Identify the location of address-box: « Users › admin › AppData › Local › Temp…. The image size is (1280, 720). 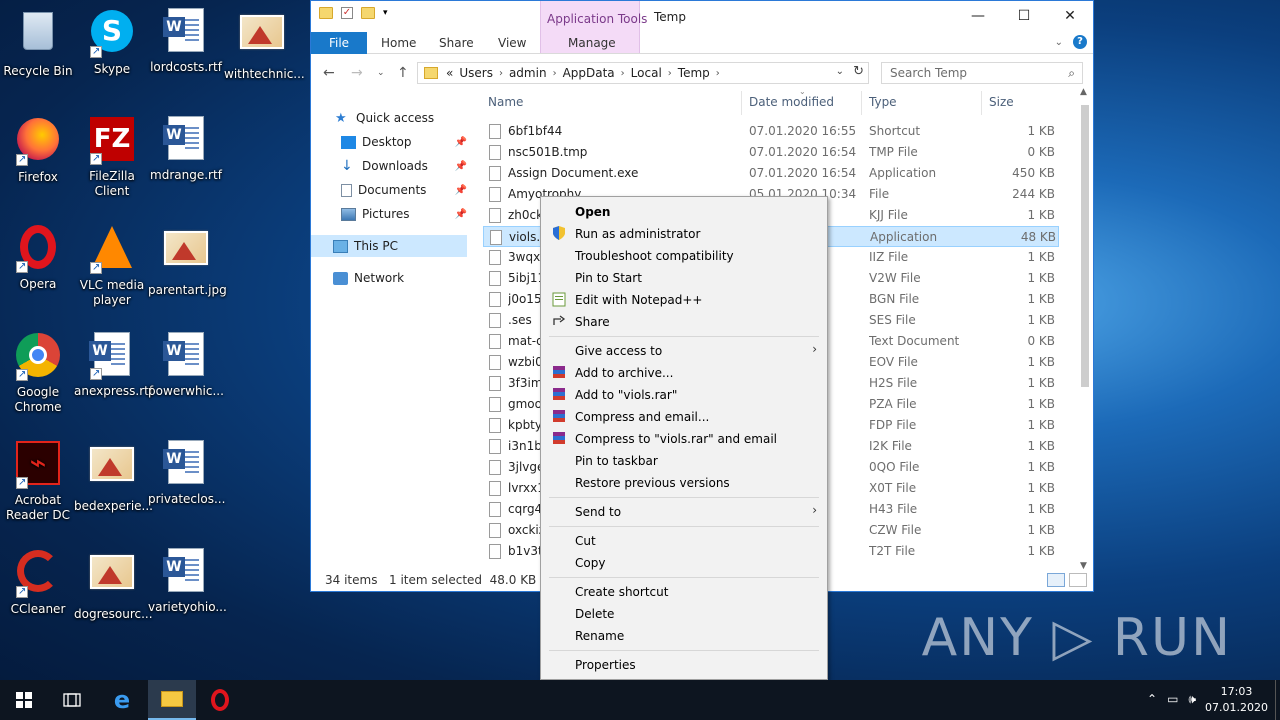
(643, 73).